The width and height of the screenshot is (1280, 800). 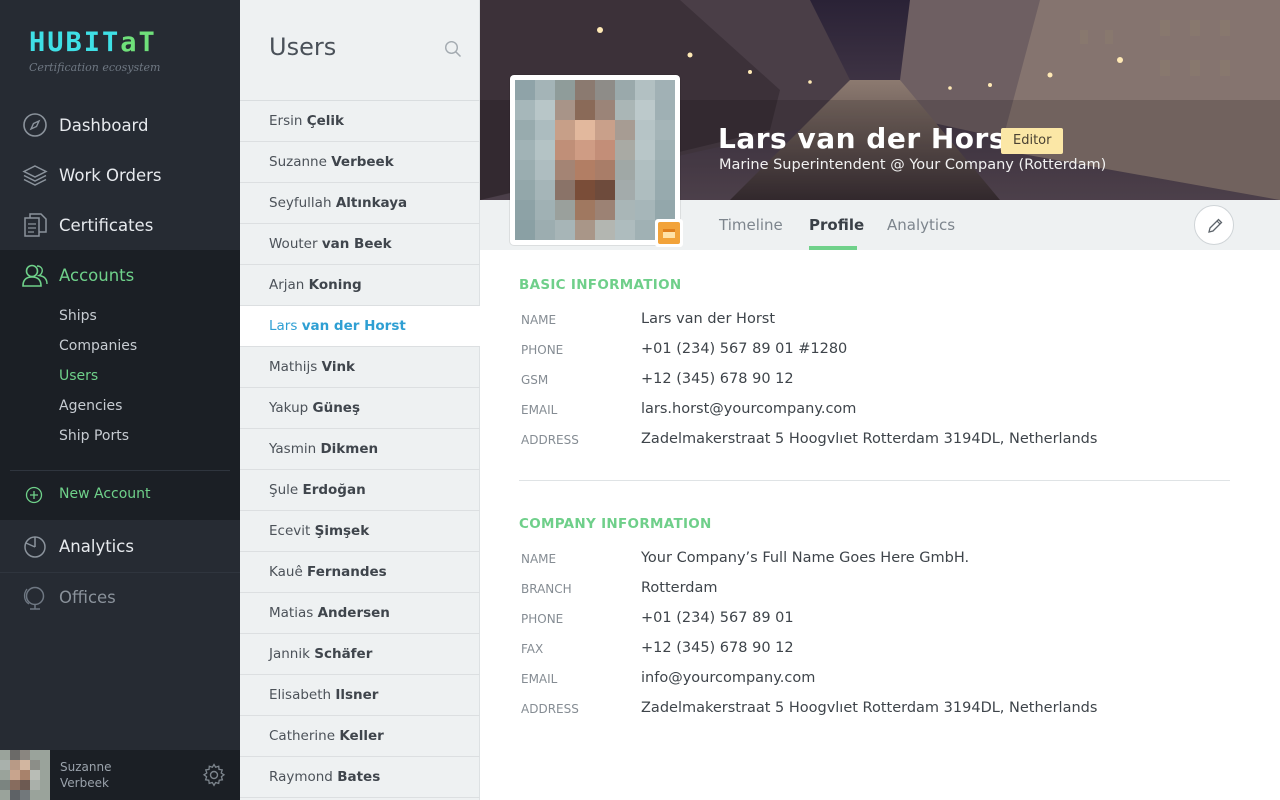 What do you see at coordinates (353, 326) in the screenshot?
I see `user-last-name: van der Horst` at bounding box center [353, 326].